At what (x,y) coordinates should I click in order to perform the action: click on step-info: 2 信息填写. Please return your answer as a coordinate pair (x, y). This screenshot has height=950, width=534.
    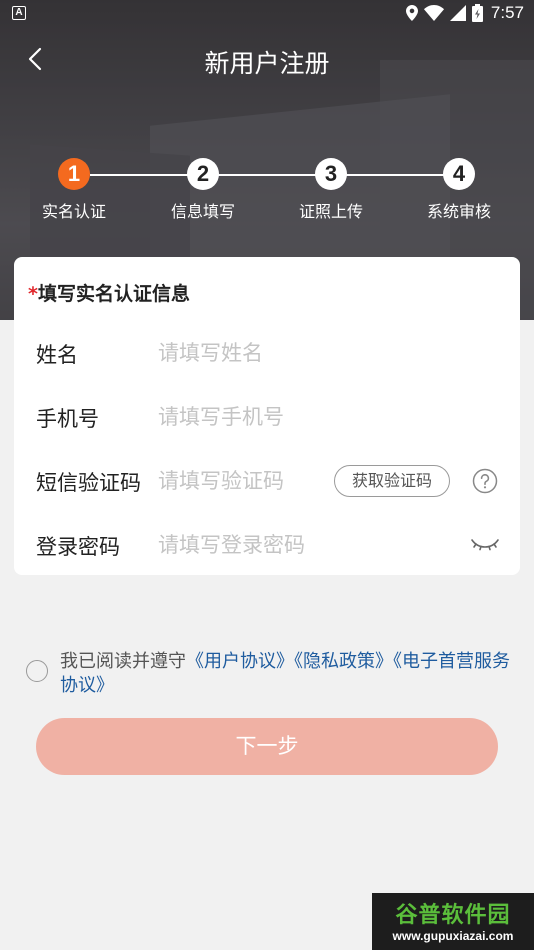
    Looking at the image, I should click on (203, 190).